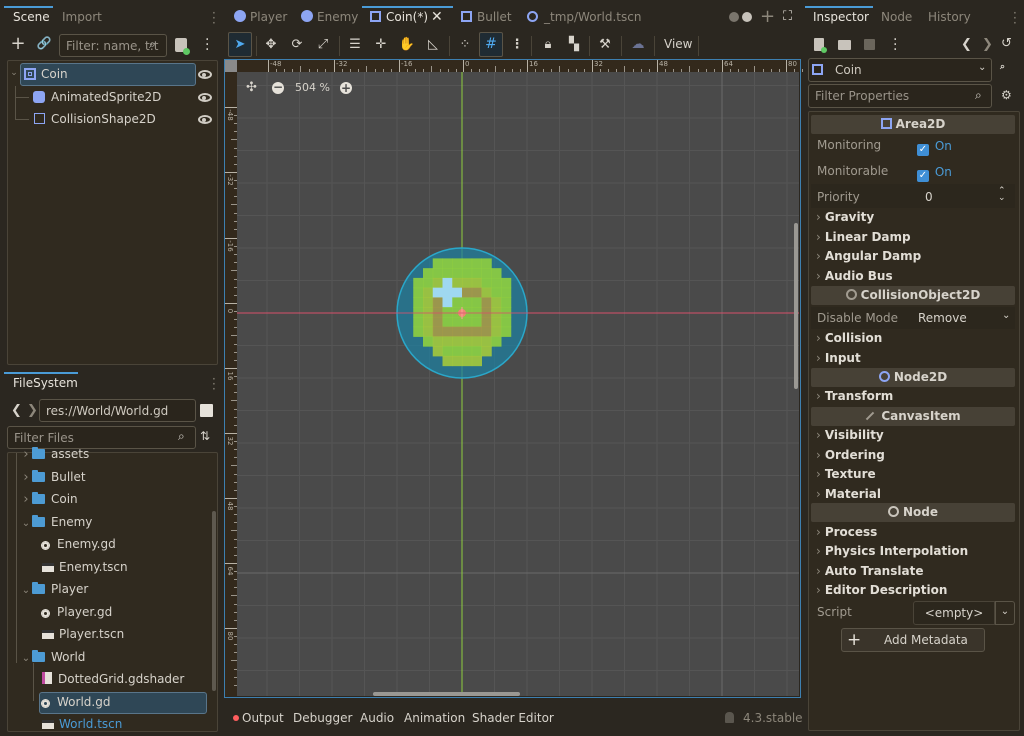 The height and width of the screenshot is (736, 1024). What do you see at coordinates (892, 551) in the screenshot?
I see `group-physics-interpolation: › Physics Interpolation` at bounding box center [892, 551].